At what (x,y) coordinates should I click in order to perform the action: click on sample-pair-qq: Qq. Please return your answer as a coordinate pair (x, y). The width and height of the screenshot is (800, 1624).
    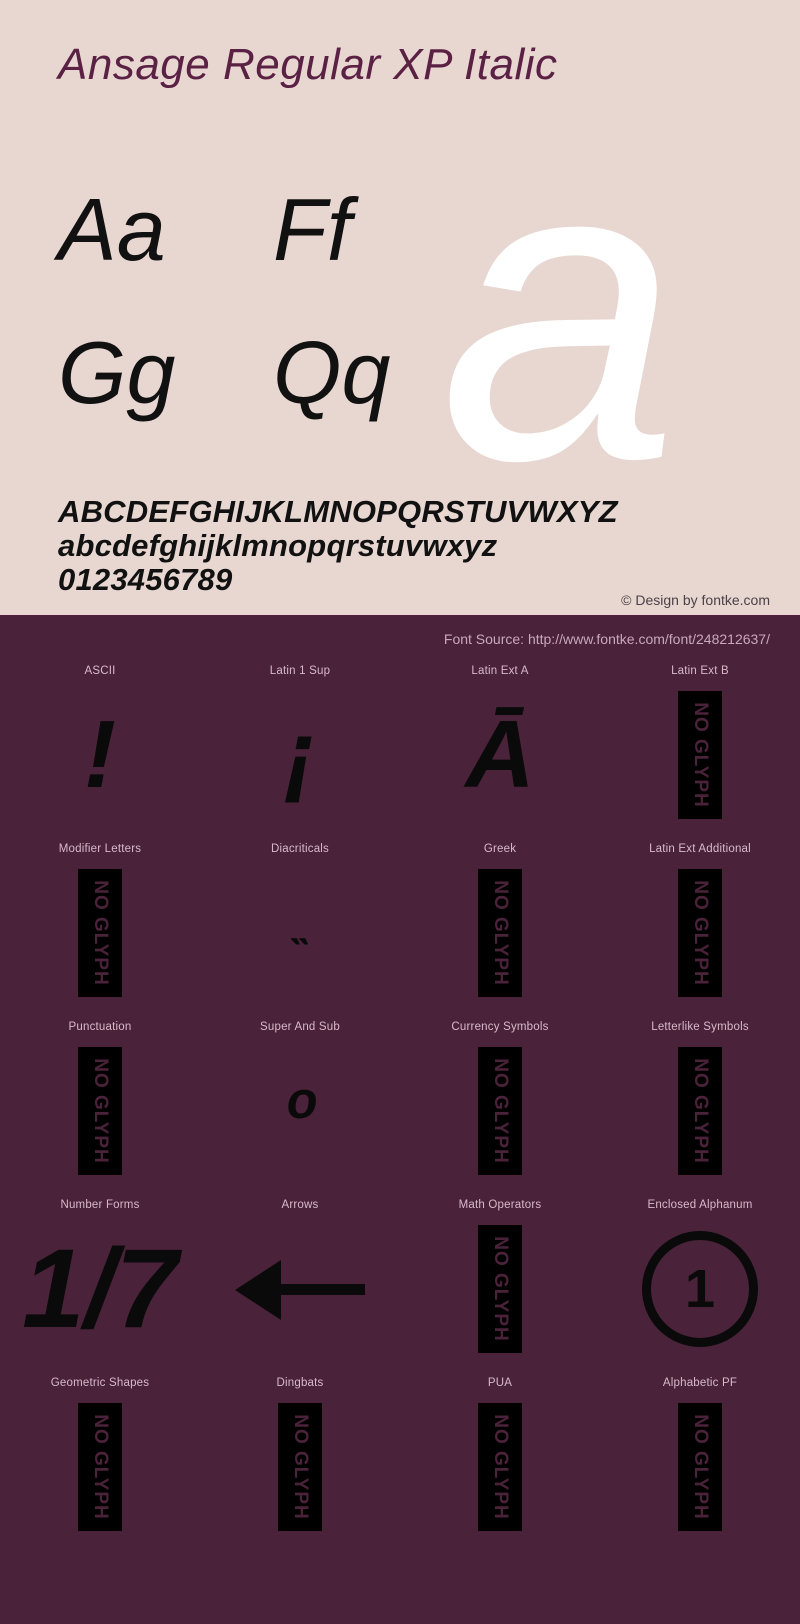
    Looking at the image, I should click on (332, 372).